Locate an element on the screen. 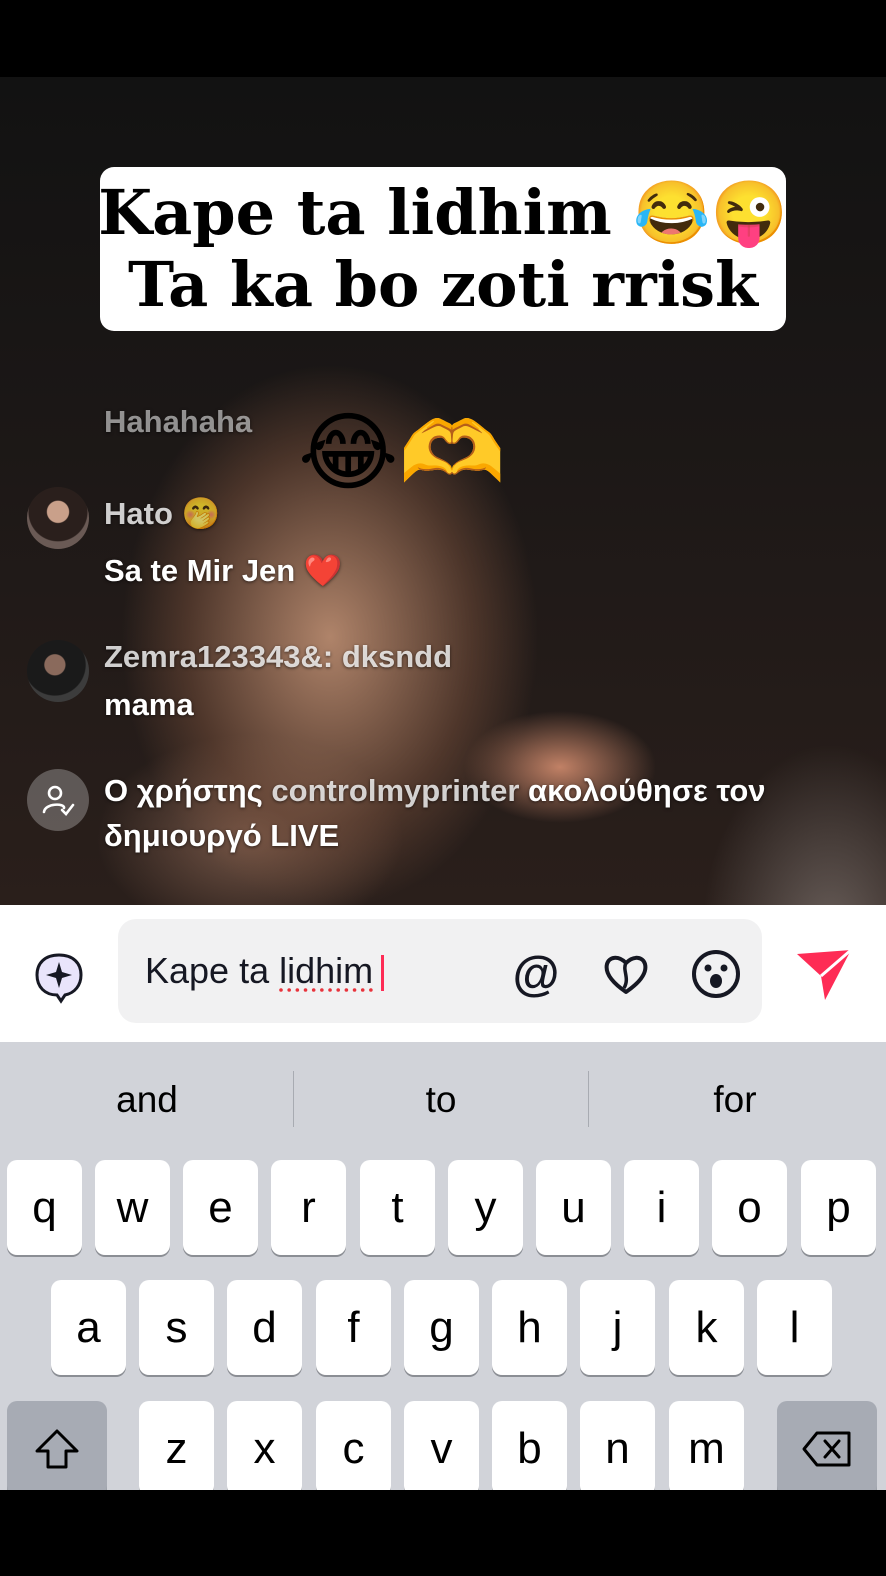  follow-prefix: Ο χρήστης is located at coordinates (188, 790).